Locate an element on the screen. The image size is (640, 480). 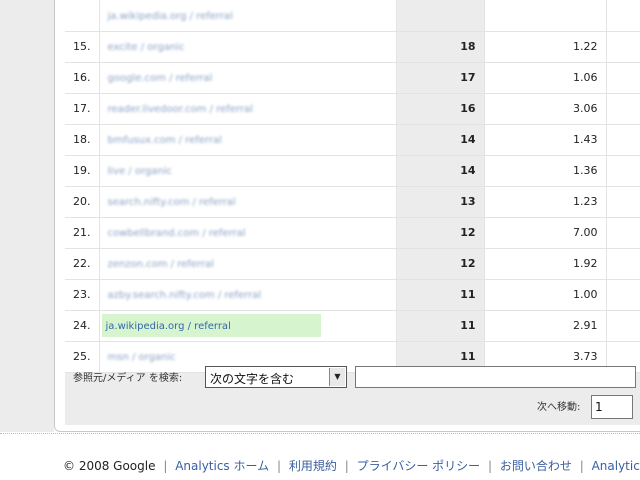
source-medium-link: search.nifty.com / referral is located at coordinates (172, 202).